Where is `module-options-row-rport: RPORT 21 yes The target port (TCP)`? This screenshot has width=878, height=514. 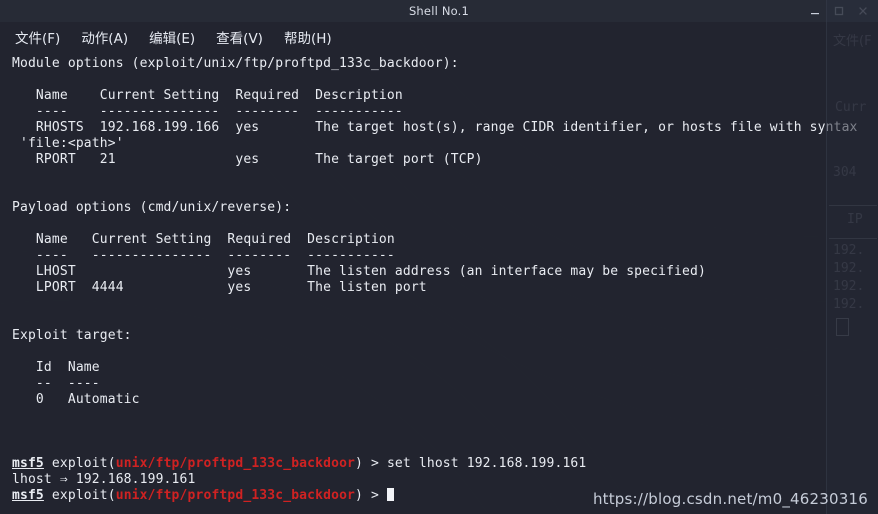
module-options-row-rport: RPORT 21 yes The target port (TCP) is located at coordinates (247, 159).